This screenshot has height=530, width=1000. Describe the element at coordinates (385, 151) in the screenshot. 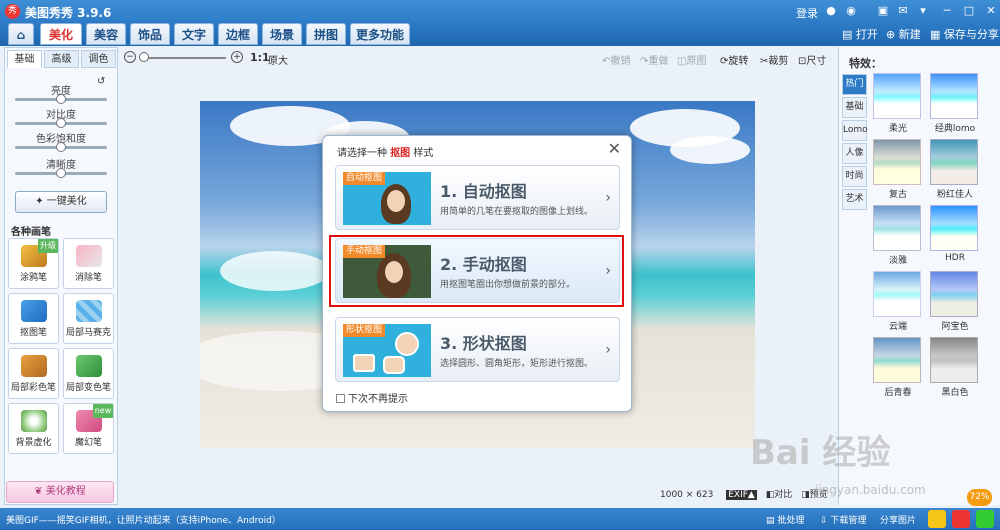

I see `dialog-title: 请选择一种 抠图 样式` at that location.